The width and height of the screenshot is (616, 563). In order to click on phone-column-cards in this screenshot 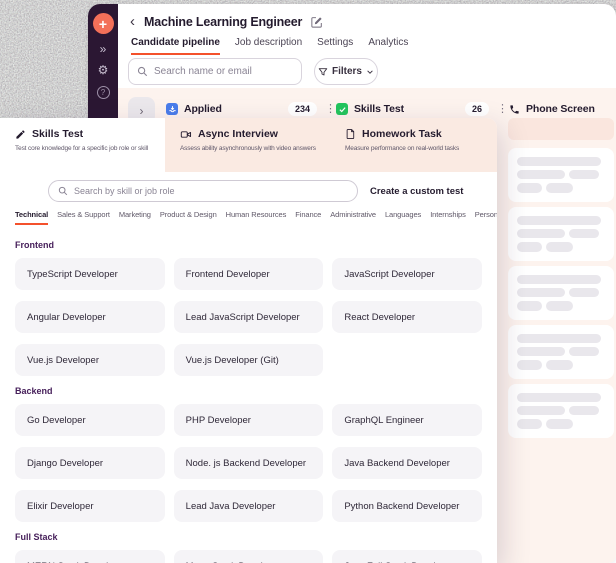, I will do `click(561, 293)`.